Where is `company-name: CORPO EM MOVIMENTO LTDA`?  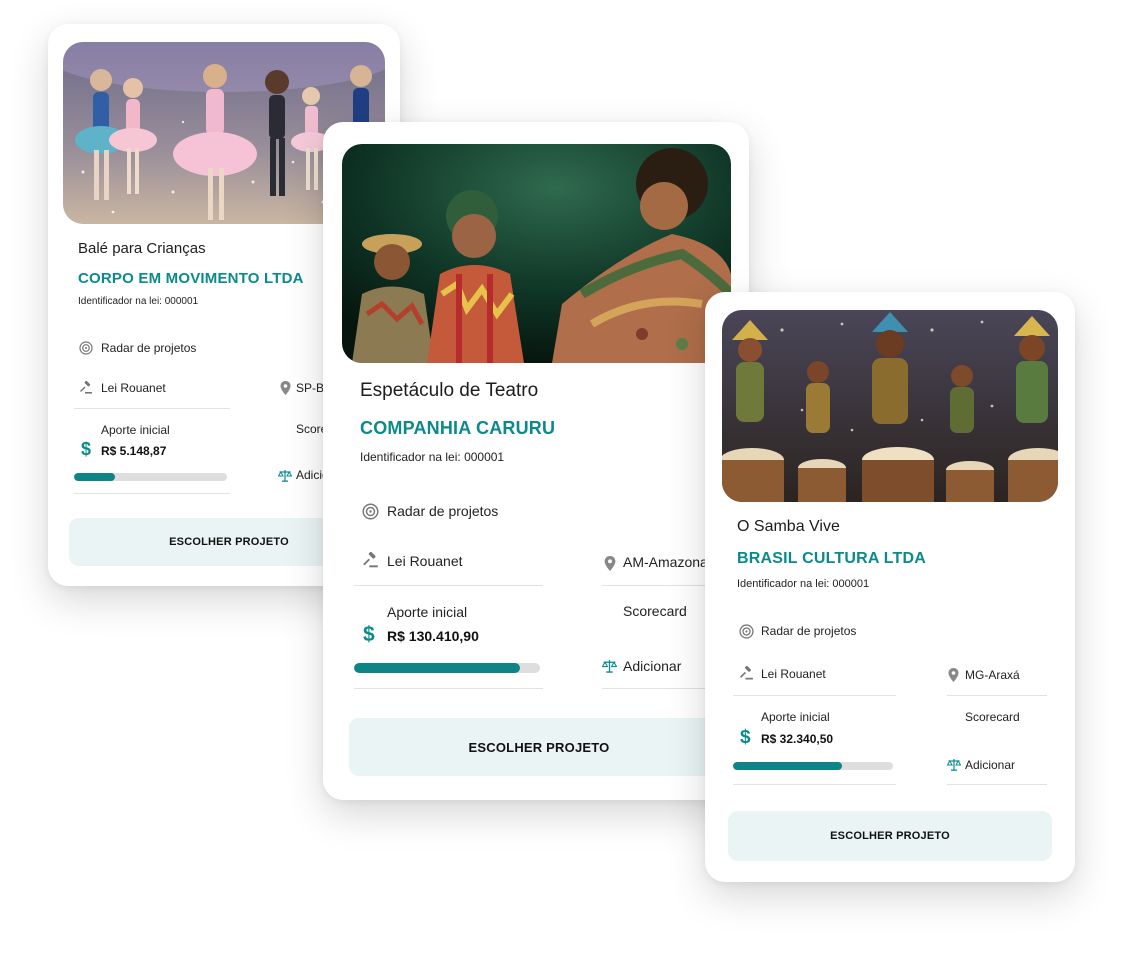 company-name: CORPO EM MOVIMENTO LTDA is located at coordinates (191, 278).